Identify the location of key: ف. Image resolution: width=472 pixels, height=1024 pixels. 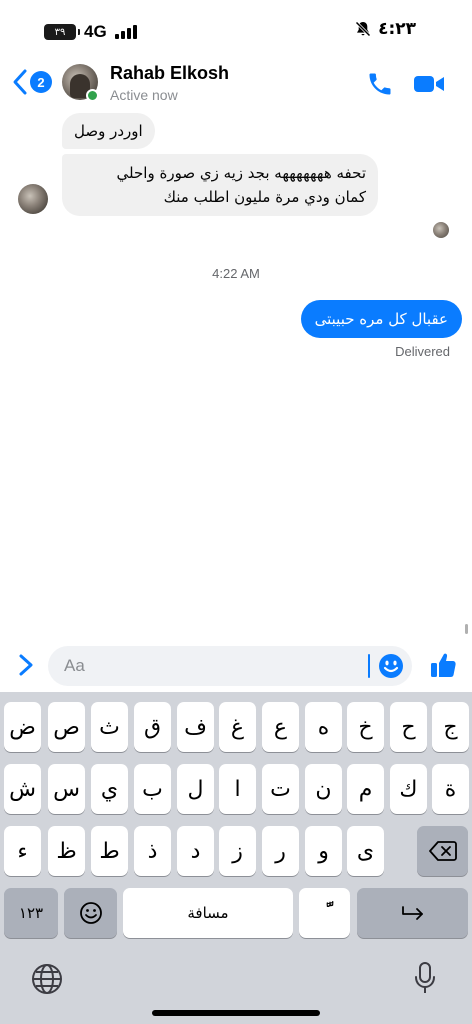
(195, 727).